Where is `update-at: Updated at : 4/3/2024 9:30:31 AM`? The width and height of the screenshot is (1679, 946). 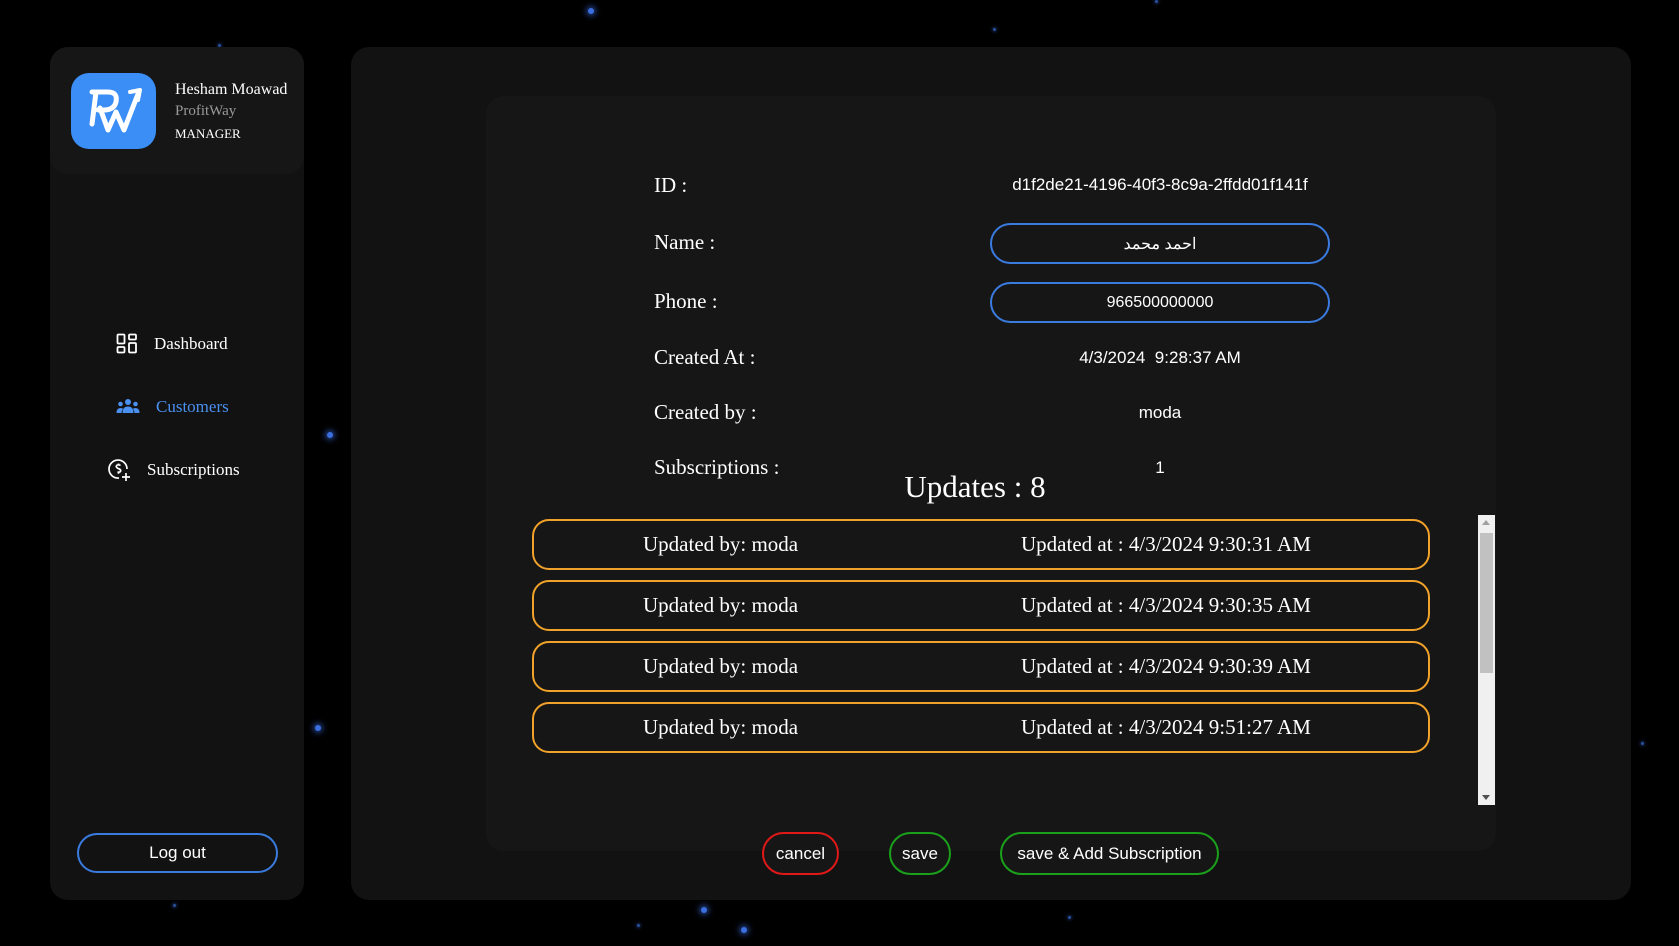 update-at: Updated at : 4/3/2024 9:30:31 AM is located at coordinates (1166, 544).